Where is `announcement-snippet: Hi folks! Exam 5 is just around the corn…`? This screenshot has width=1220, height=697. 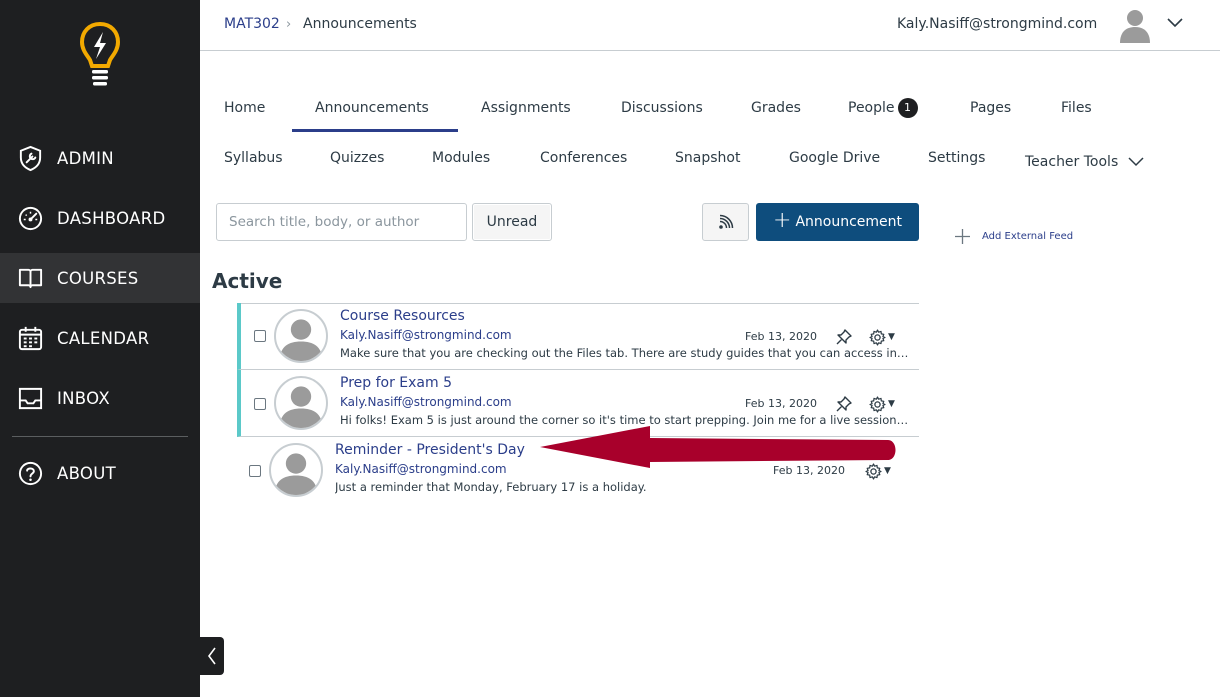 announcement-snippet: Hi folks! Exam 5 is just around the corn… is located at coordinates (625, 420).